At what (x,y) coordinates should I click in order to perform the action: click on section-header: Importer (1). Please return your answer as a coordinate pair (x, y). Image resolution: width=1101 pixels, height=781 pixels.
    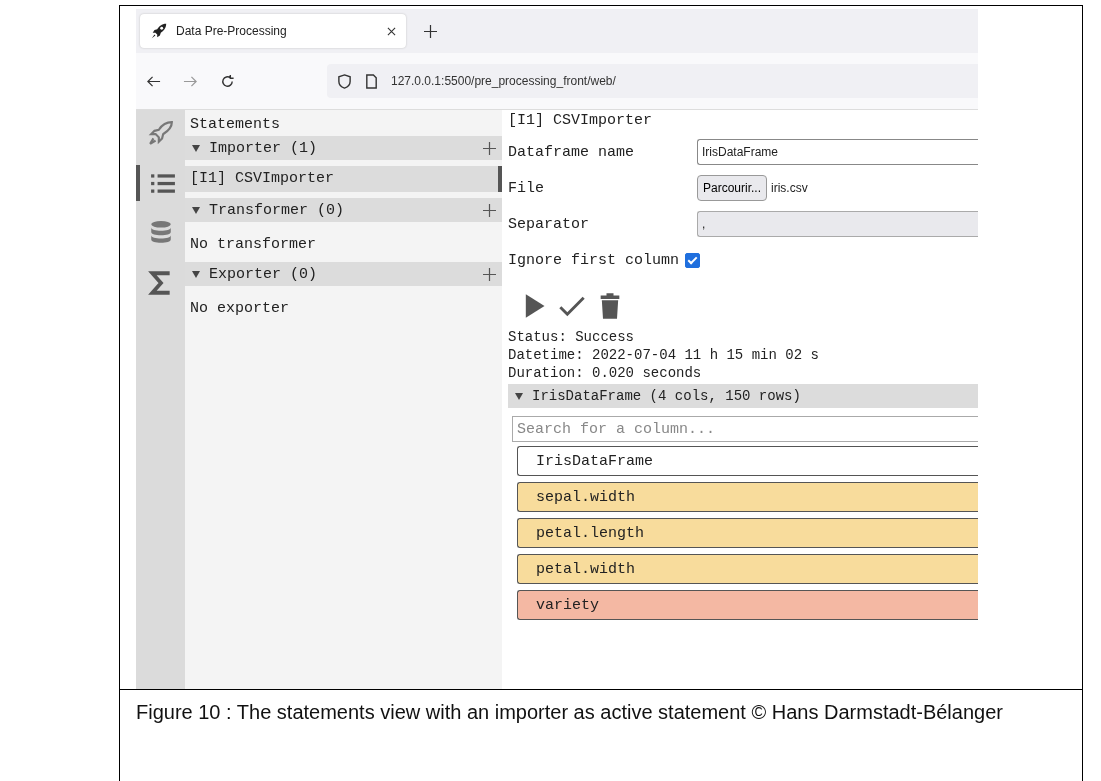
    Looking at the image, I should click on (343, 148).